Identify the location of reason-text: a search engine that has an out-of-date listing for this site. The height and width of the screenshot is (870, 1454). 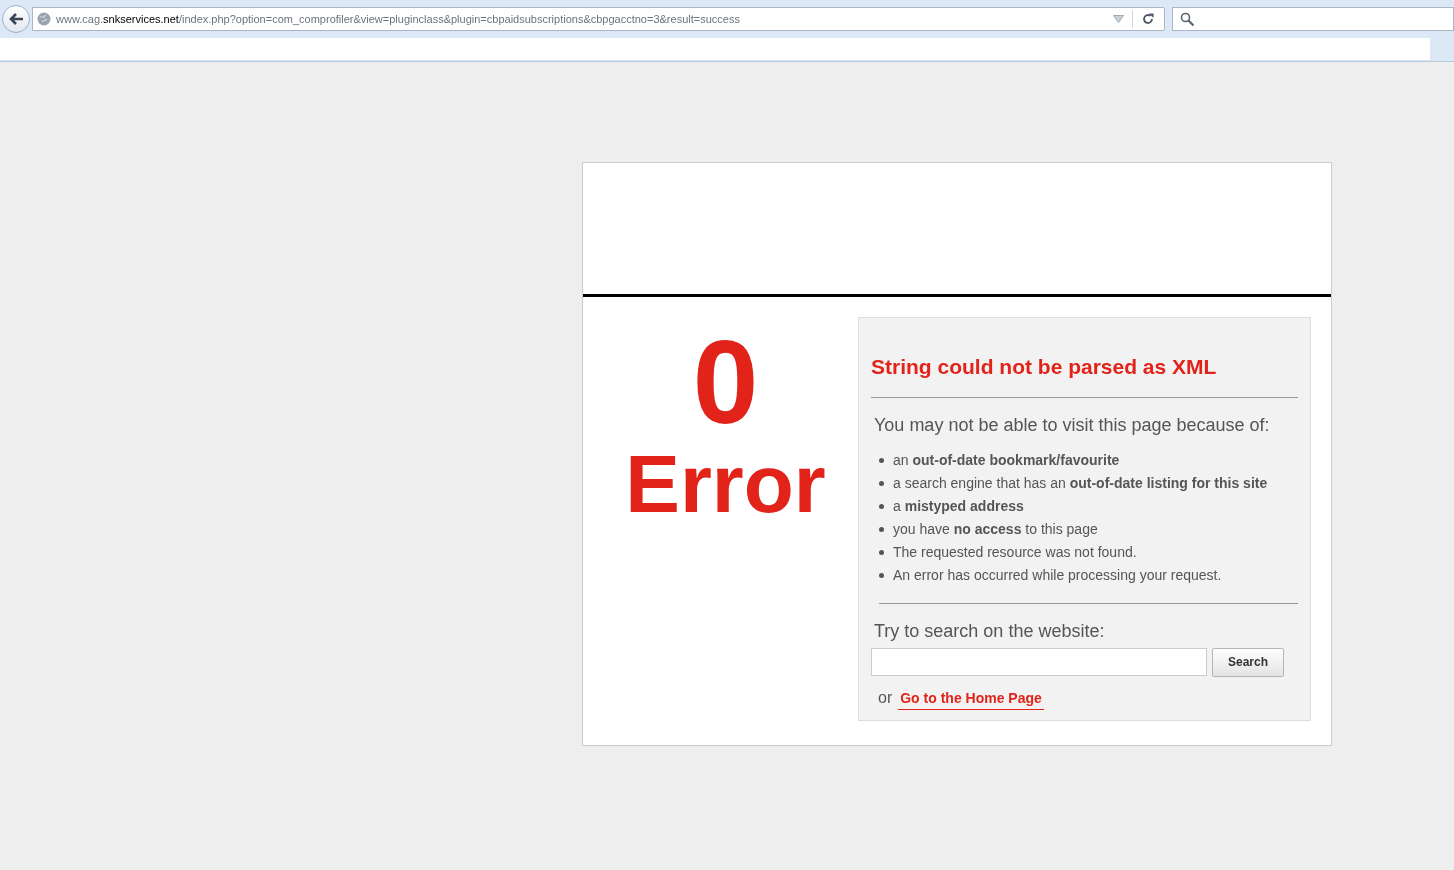
(1080, 483).